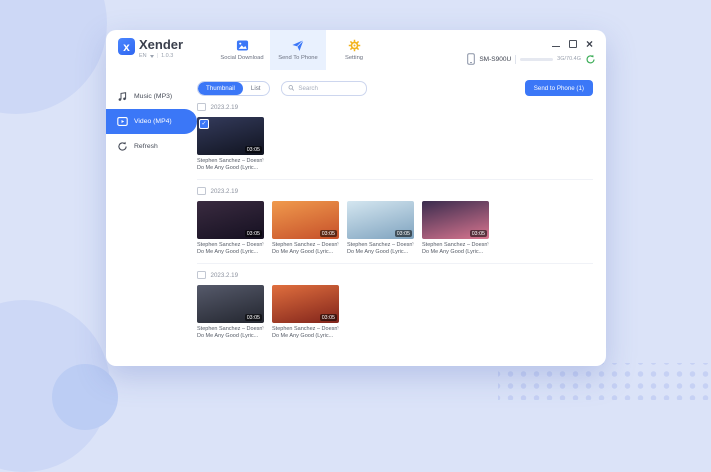  Describe the element at coordinates (558, 88) in the screenshot. I see `send-to-phone-button: Send to Phone (1)` at that location.